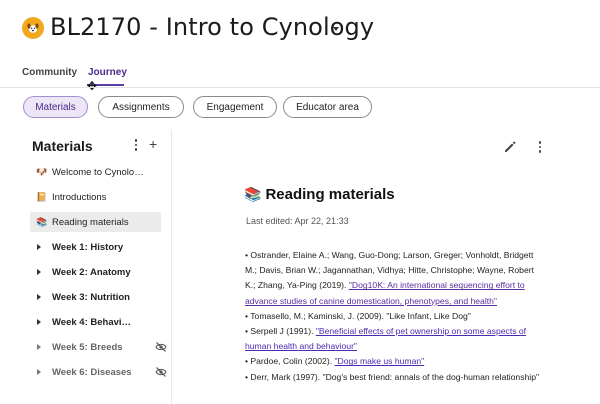 Image resolution: width=600 pixels, height=404 pixels. What do you see at coordinates (87, 347) in the screenshot?
I see `sidebar-item-label: Week 5: Breeds` at bounding box center [87, 347].